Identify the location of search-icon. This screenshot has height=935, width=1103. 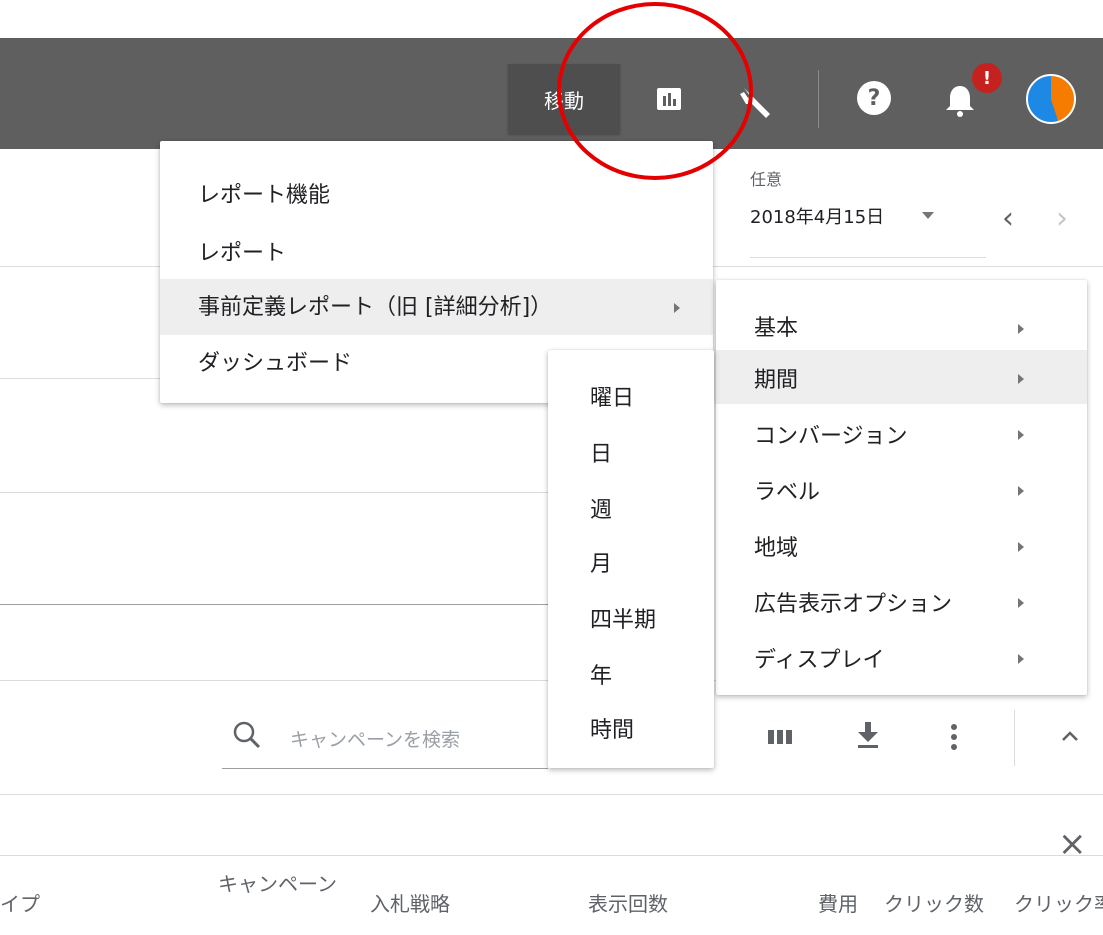
(247, 737).